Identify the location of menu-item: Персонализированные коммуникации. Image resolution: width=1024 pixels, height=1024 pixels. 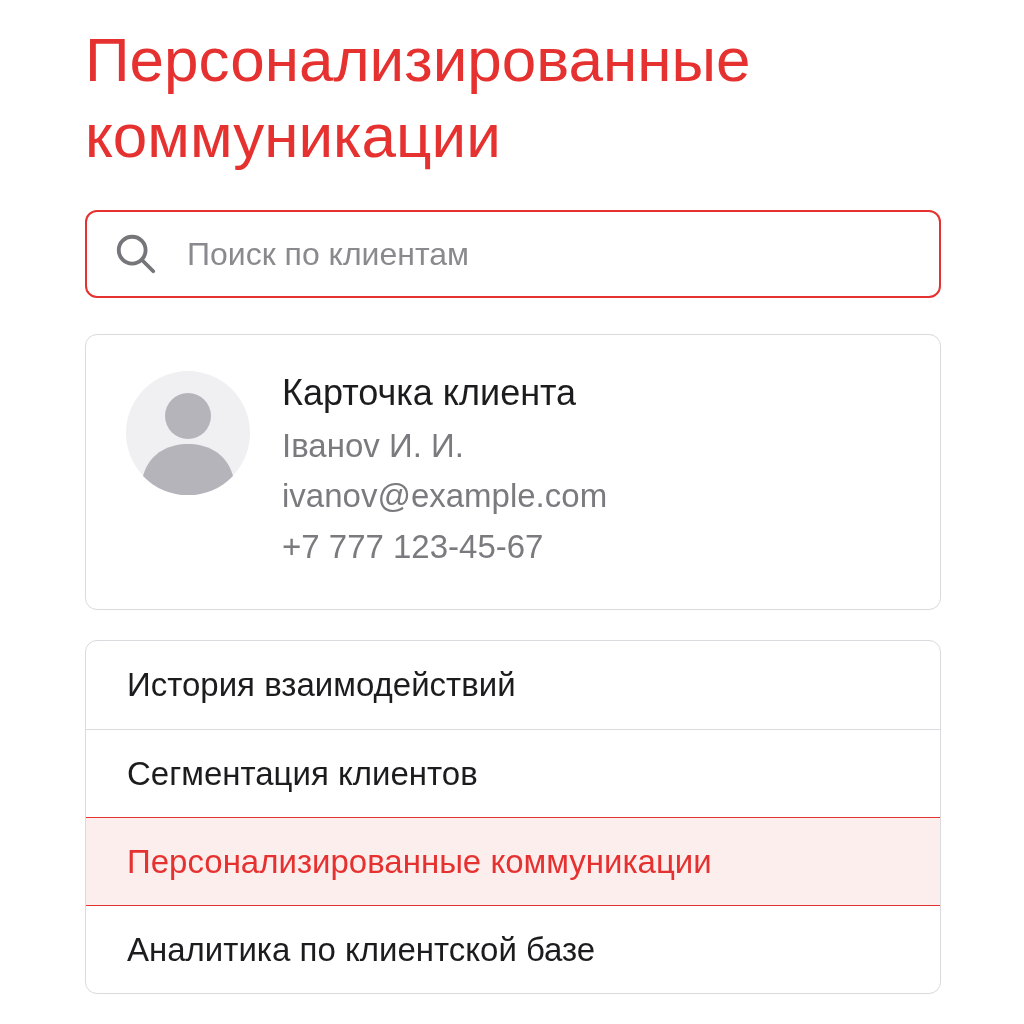
(513, 861).